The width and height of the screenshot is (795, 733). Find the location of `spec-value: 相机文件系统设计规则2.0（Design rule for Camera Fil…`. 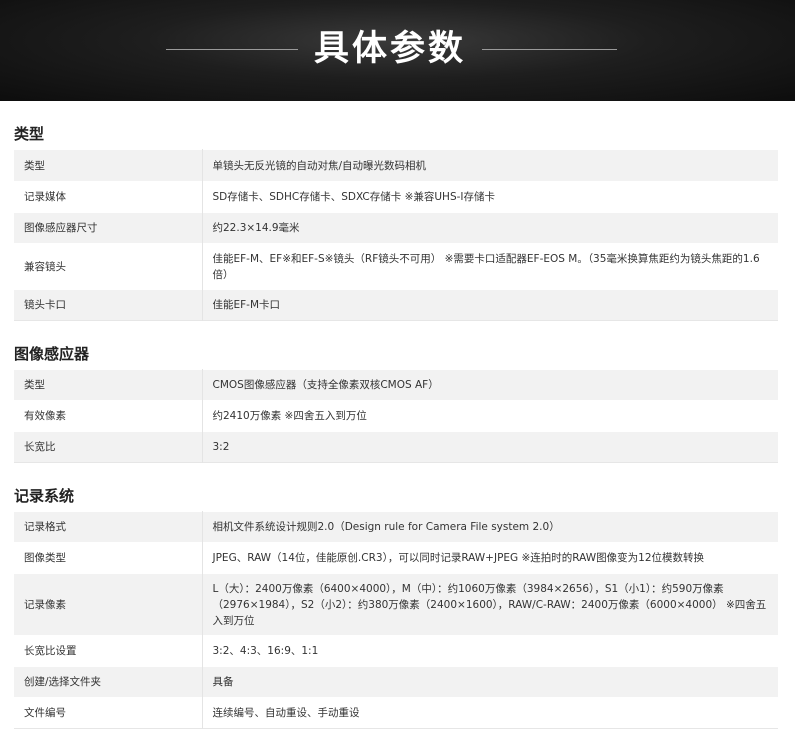

spec-value: 相机文件系统设计规则2.0（Design rule for Camera Fil… is located at coordinates (490, 527).